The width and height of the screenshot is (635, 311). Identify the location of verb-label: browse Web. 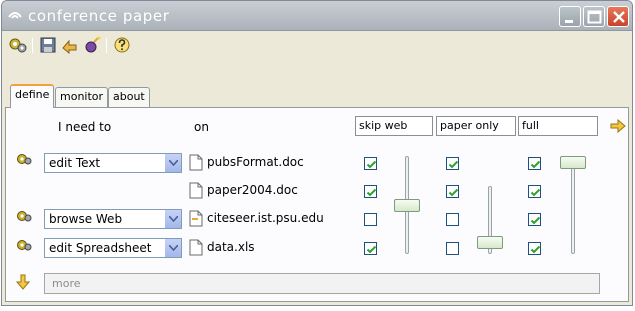
(86, 219).